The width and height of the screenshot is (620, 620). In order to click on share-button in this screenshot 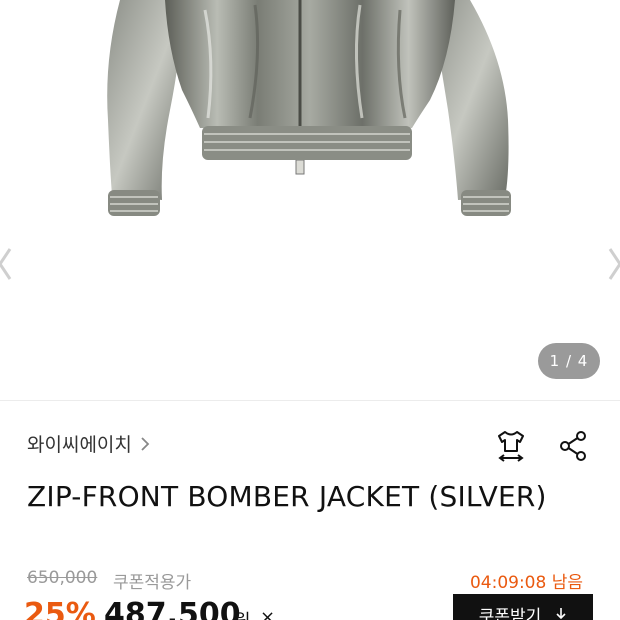, I will do `click(573, 446)`.